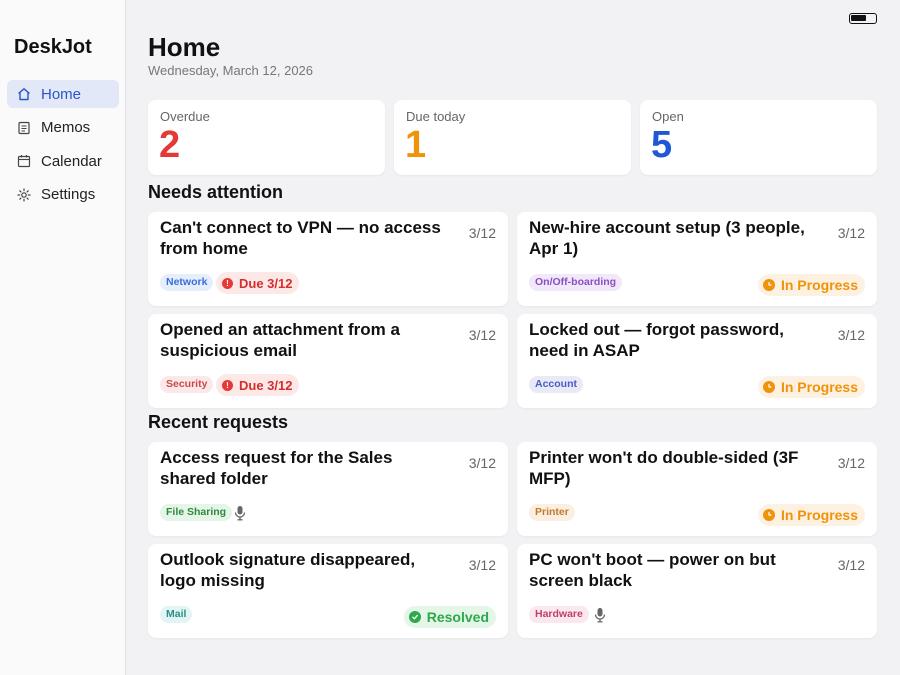 This screenshot has width=900, height=675. I want to click on category-tag: File Sharing, so click(196, 512).